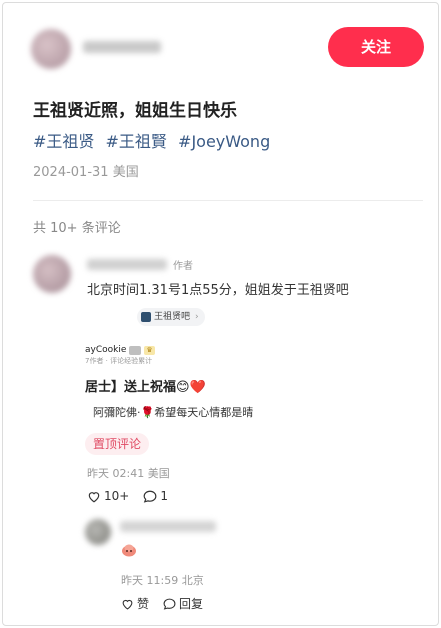 This screenshot has height=628, width=441. I want to click on sticker-icon, so click(129, 550).